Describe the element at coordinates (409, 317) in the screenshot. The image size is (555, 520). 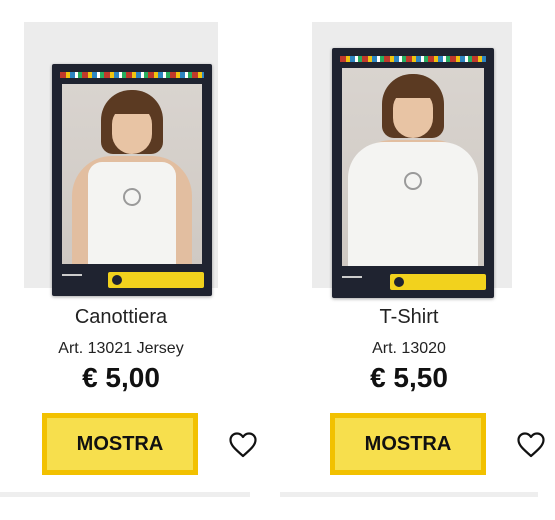
I see `product-title: T-Shirt` at that location.